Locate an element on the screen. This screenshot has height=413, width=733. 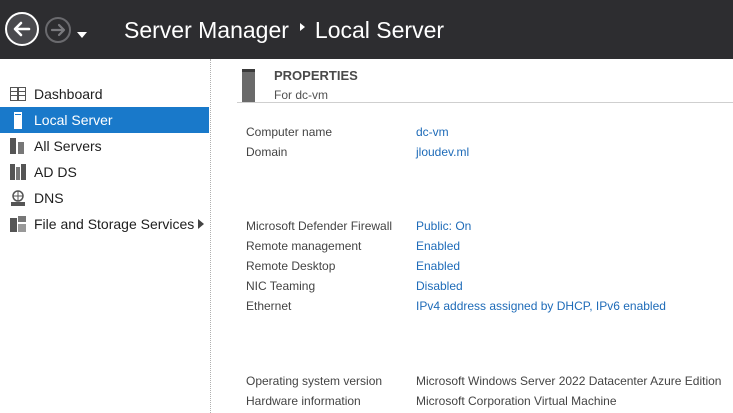
firewall-link: Public: On is located at coordinates (443, 228).